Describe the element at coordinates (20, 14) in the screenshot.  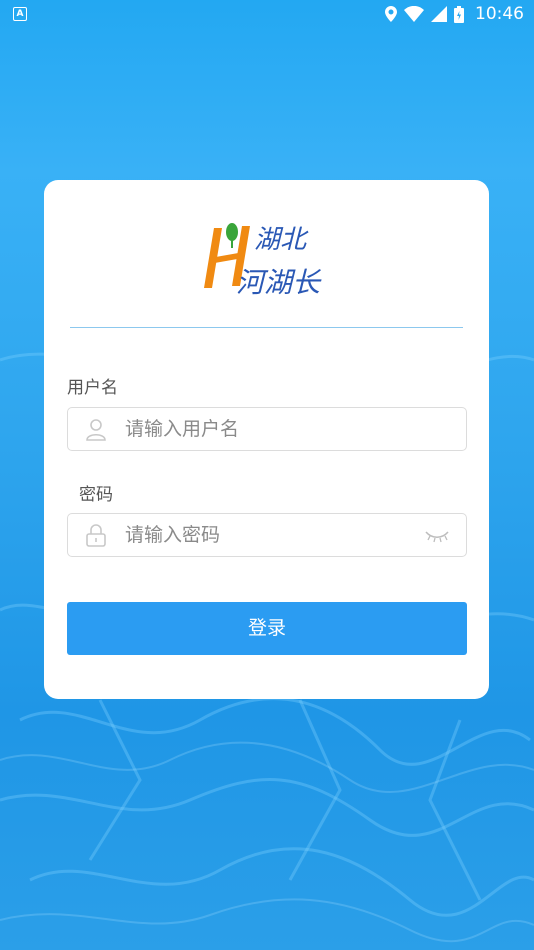
I see `notification-app-icon: A` at that location.